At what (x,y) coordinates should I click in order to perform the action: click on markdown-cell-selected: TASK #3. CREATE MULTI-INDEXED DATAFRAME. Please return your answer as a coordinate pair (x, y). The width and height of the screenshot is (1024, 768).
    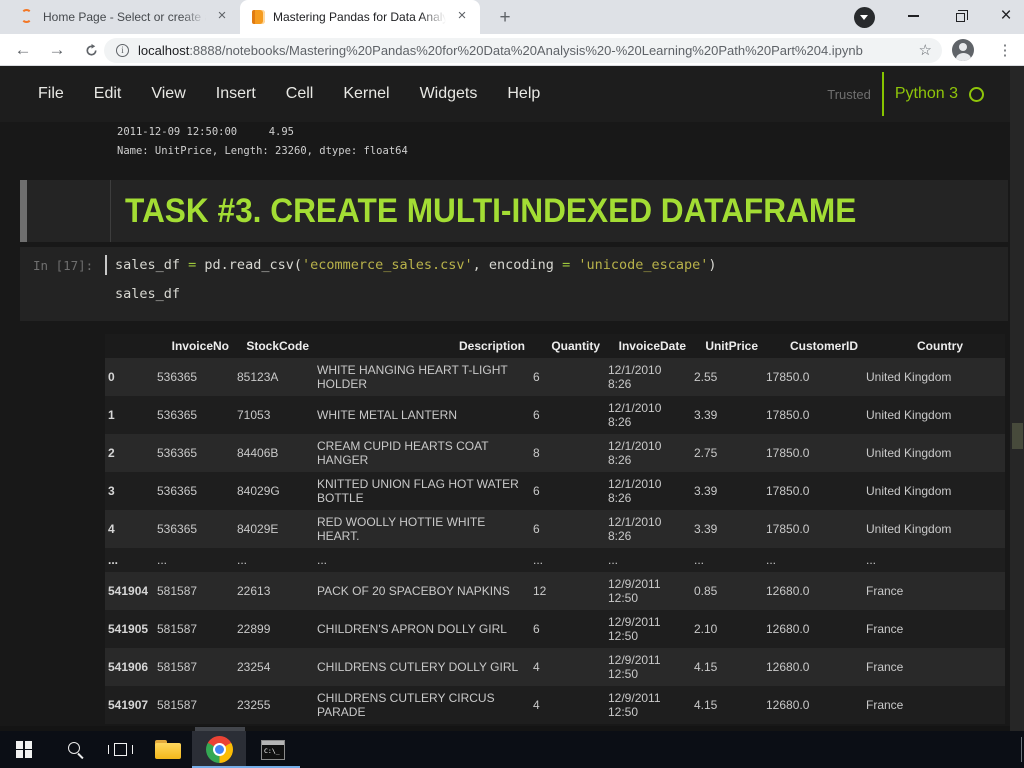
    Looking at the image, I should click on (514, 211).